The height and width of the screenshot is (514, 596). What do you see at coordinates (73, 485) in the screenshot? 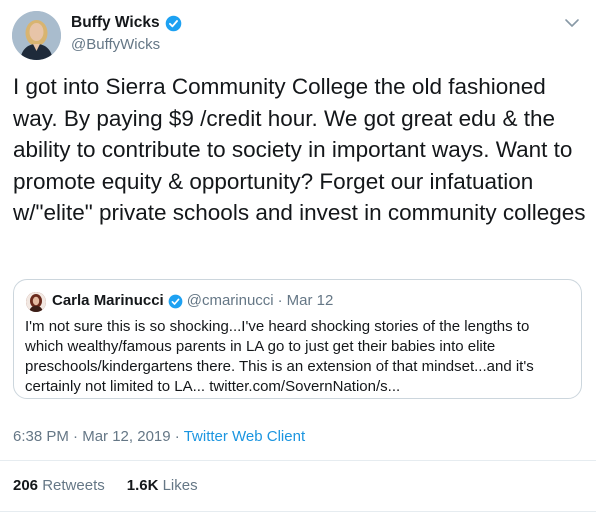
I see `retweets-label: Retweets` at bounding box center [73, 485].